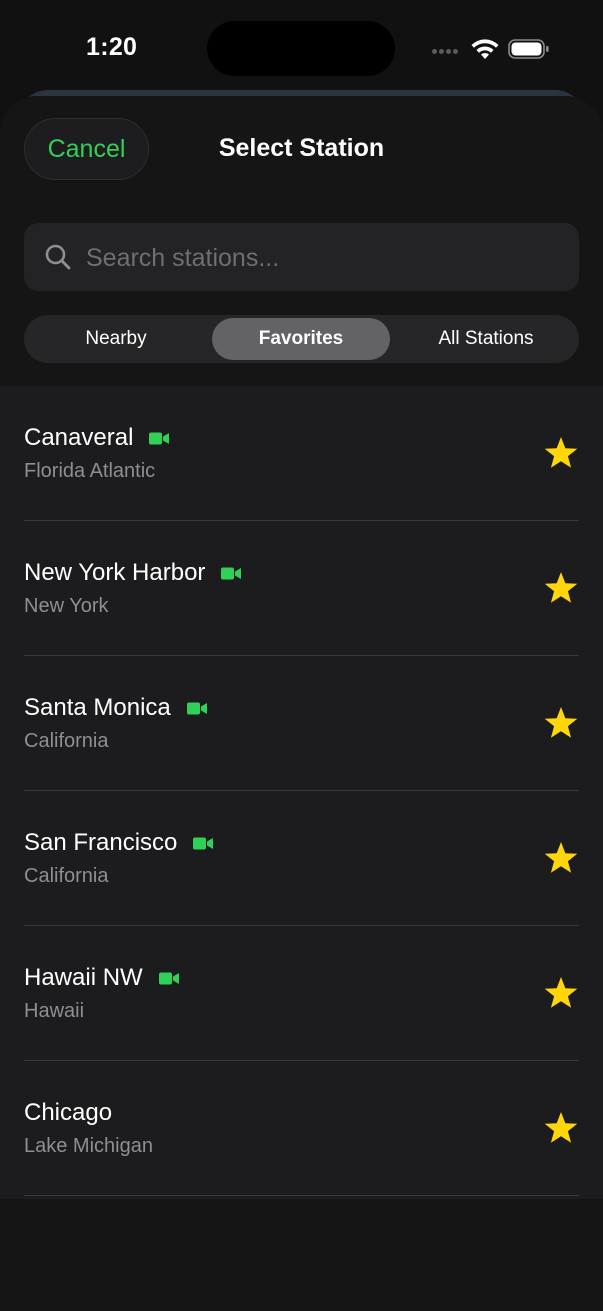 The width and height of the screenshot is (603, 1311). I want to click on search-input, so click(326, 258).